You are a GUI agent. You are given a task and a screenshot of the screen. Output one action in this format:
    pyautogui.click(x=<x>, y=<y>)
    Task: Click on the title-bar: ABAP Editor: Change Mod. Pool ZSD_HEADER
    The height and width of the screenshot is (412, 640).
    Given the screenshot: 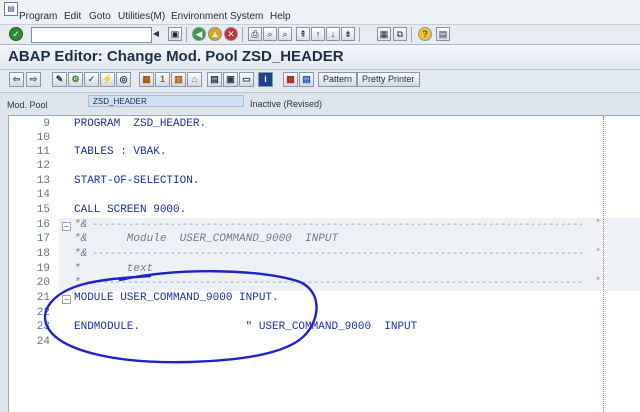 What is the action you would take?
    pyautogui.click(x=320, y=57)
    